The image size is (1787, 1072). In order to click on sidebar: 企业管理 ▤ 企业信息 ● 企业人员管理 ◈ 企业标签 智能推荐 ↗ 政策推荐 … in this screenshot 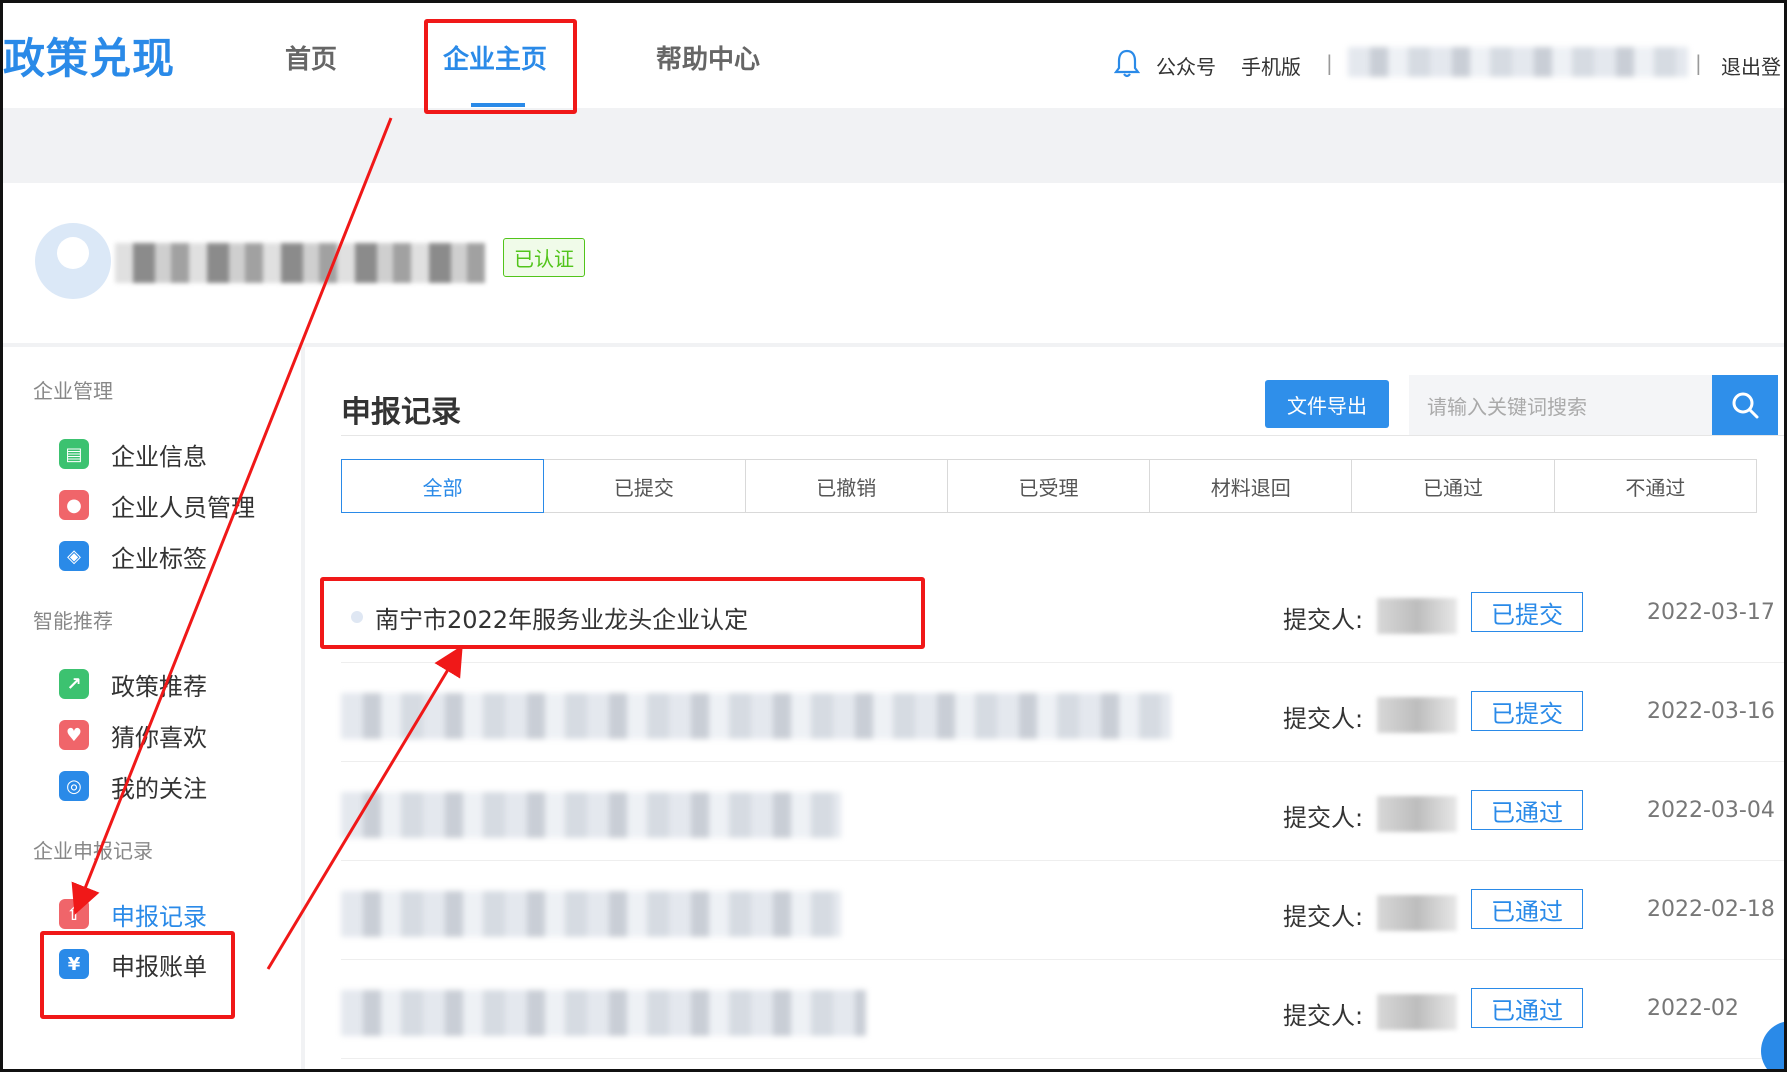, I will do `click(154, 708)`.